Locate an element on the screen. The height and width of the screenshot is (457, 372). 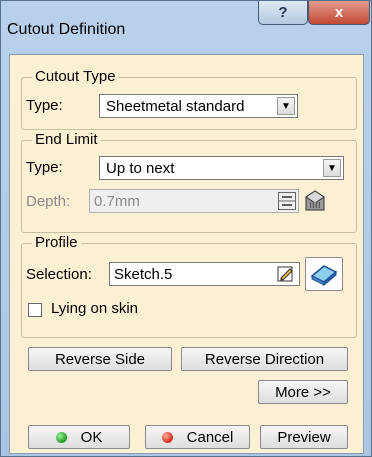
cutout-type-label: Type: is located at coordinates (44, 105).